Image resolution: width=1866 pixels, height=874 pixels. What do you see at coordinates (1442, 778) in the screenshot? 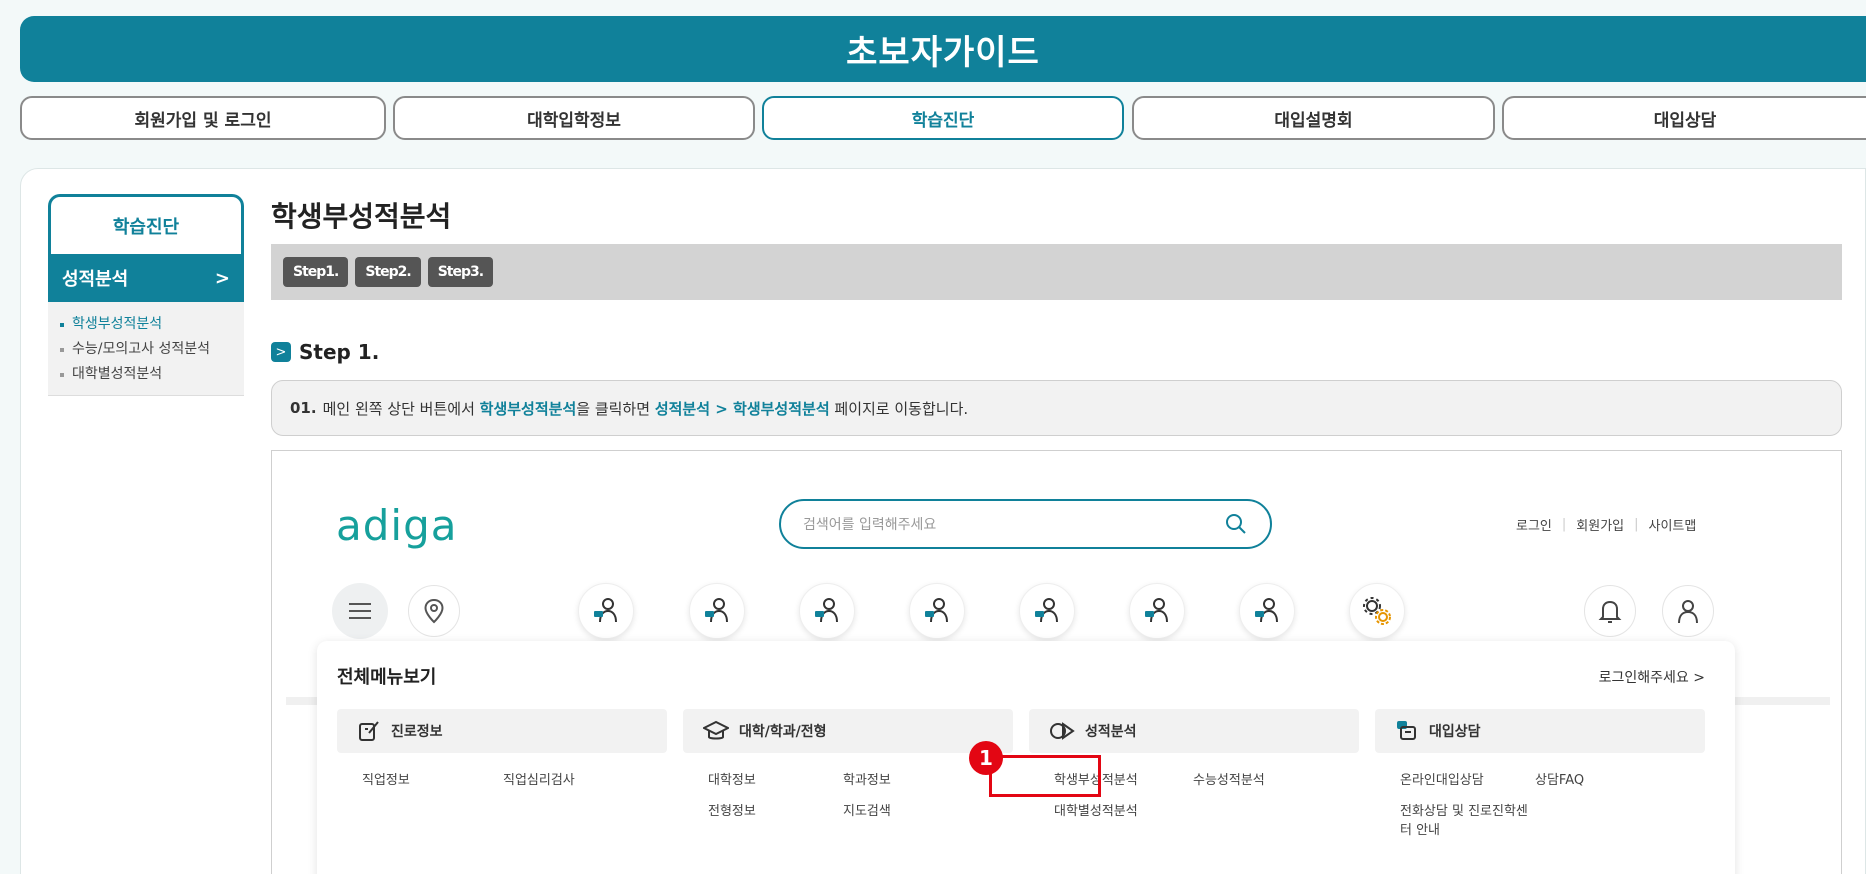
I see `menu-link-online-consult: 온라인대입상담` at bounding box center [1442, 778].